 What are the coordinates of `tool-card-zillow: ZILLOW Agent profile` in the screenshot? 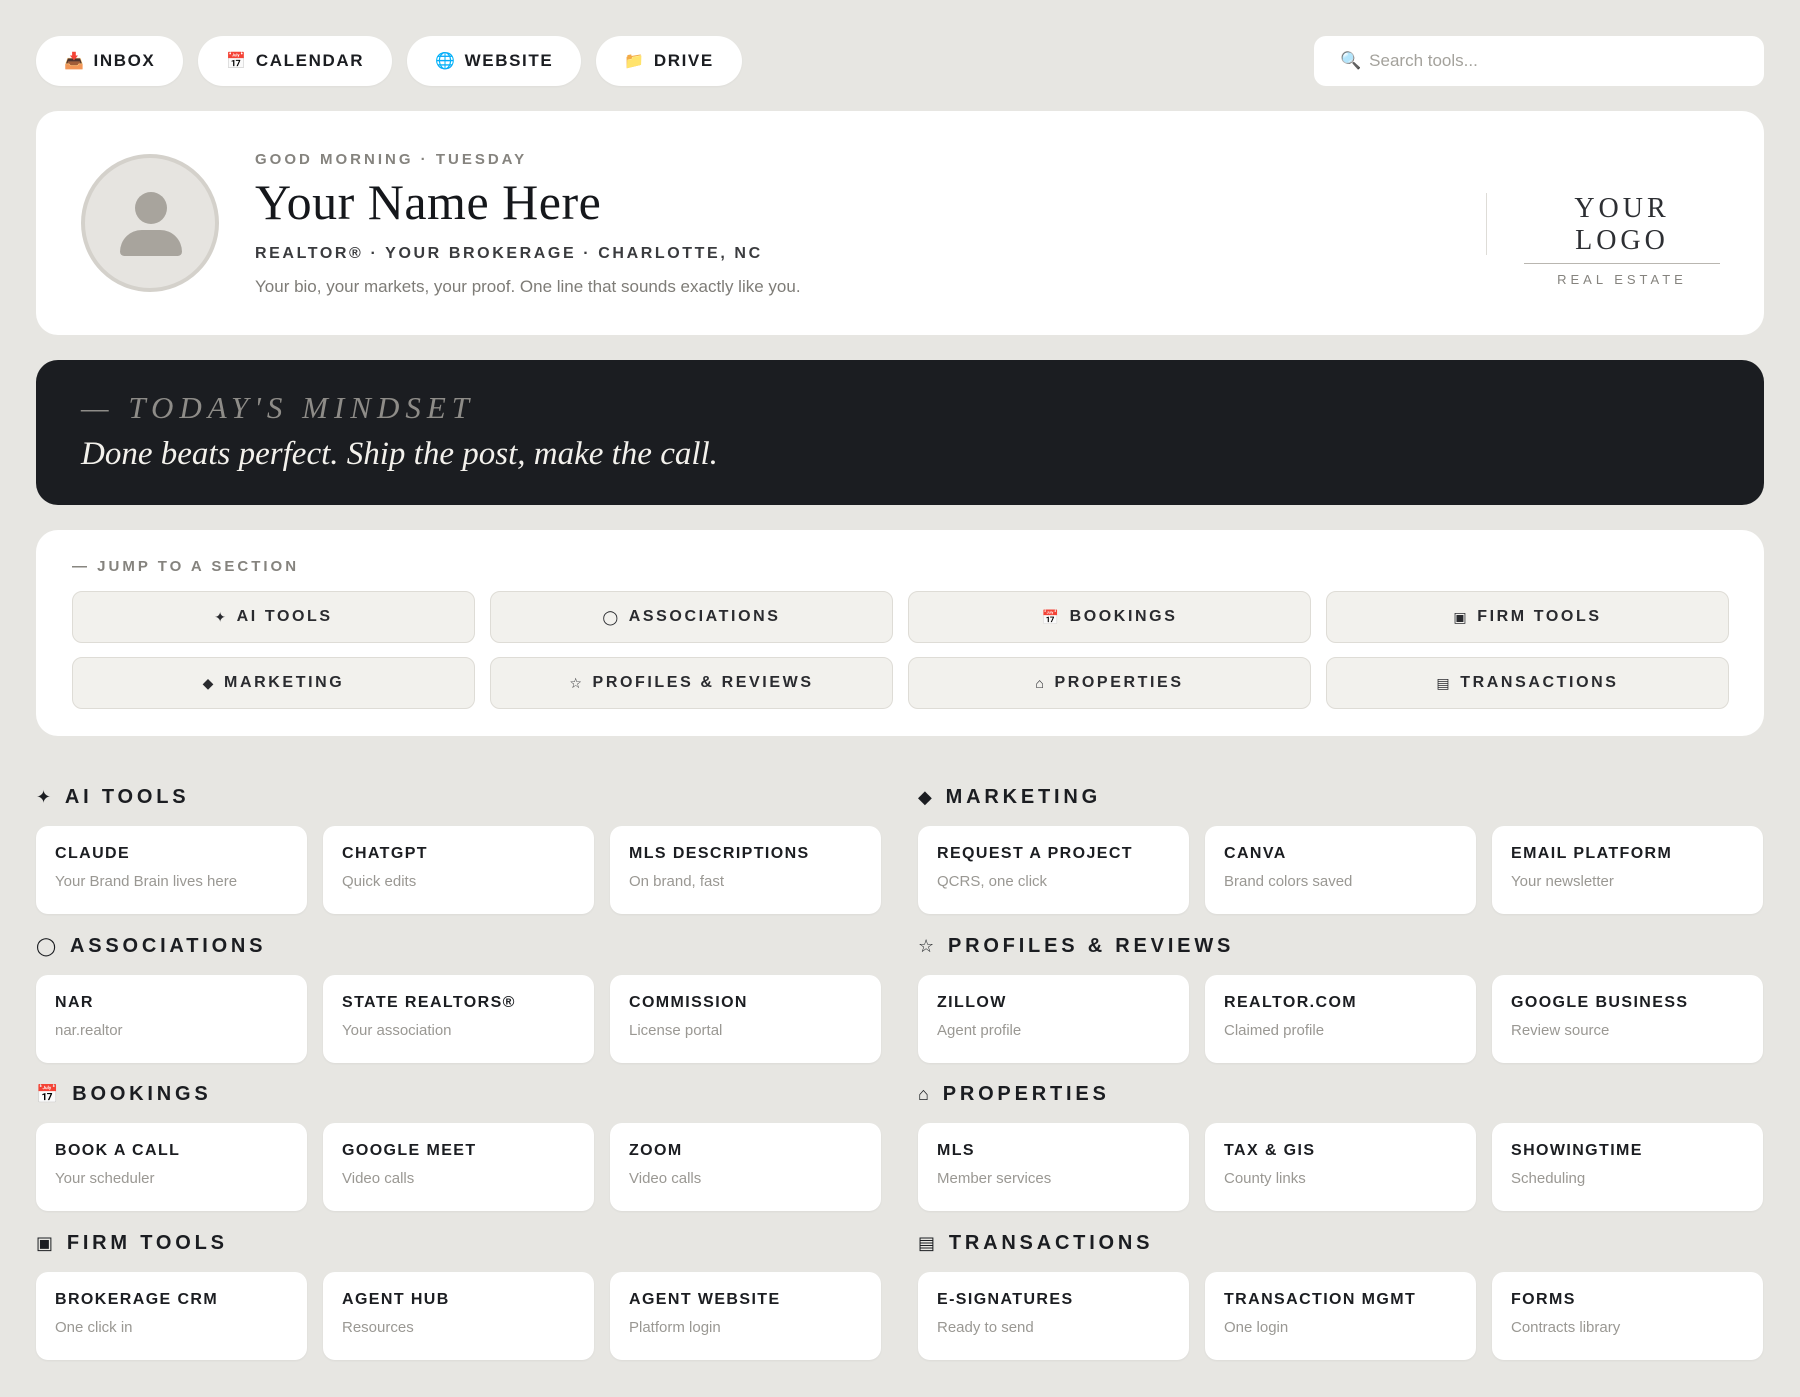 It's located at (1053, 1019).